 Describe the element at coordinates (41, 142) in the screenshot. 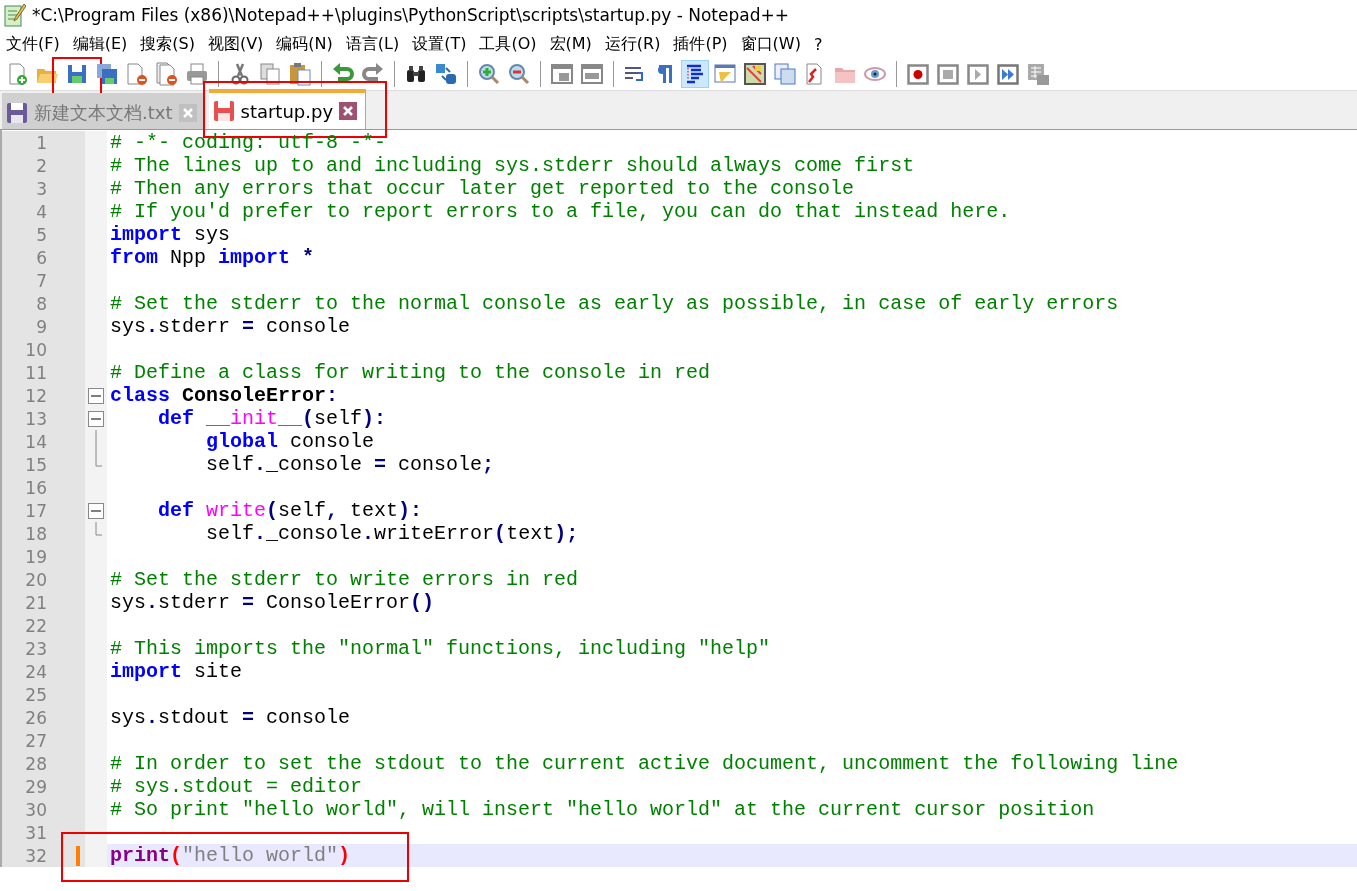

I see `line-number: 1` at that location.